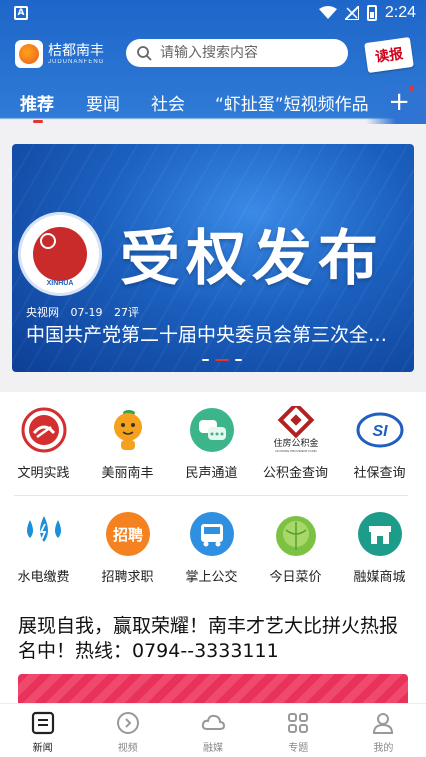  I want to click on nav-label: 视频, so click(127, 748).